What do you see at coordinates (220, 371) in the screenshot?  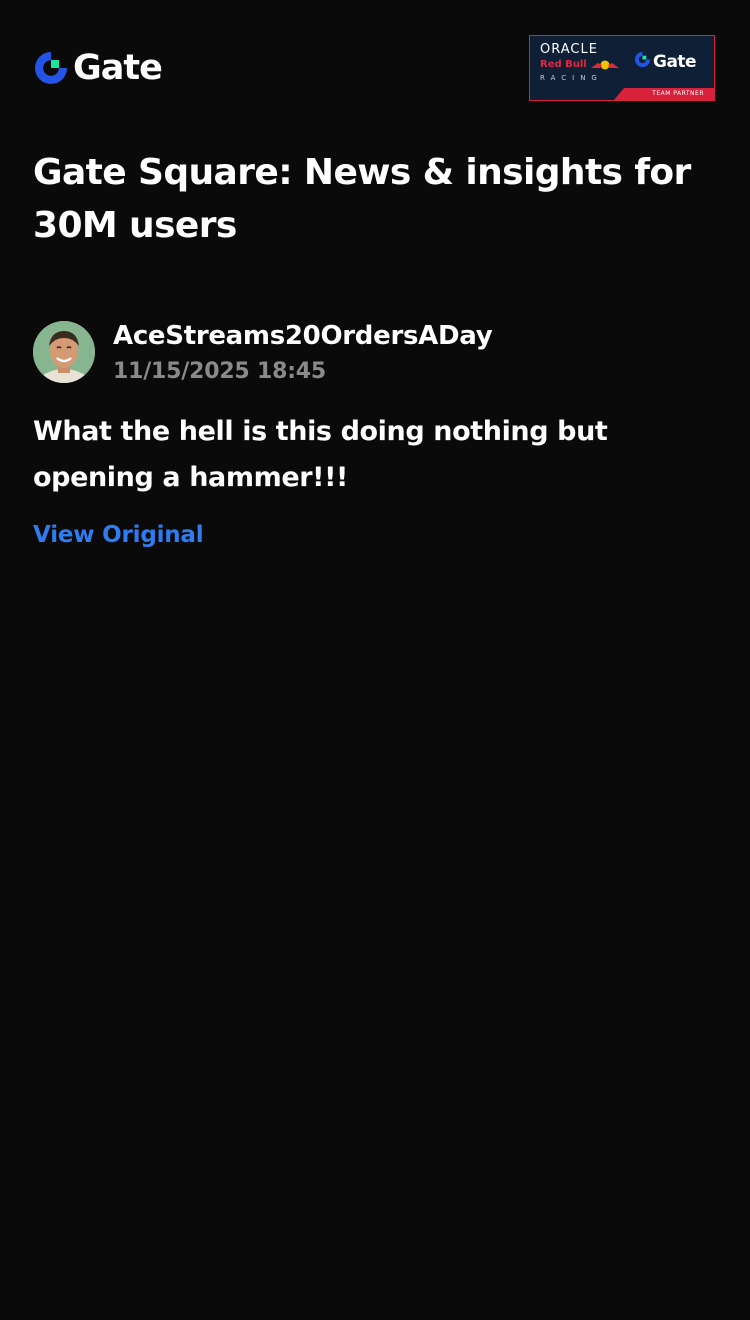 I see `post-timestamp: 11/15/2025 18:45` at bounding box center [220, 371].